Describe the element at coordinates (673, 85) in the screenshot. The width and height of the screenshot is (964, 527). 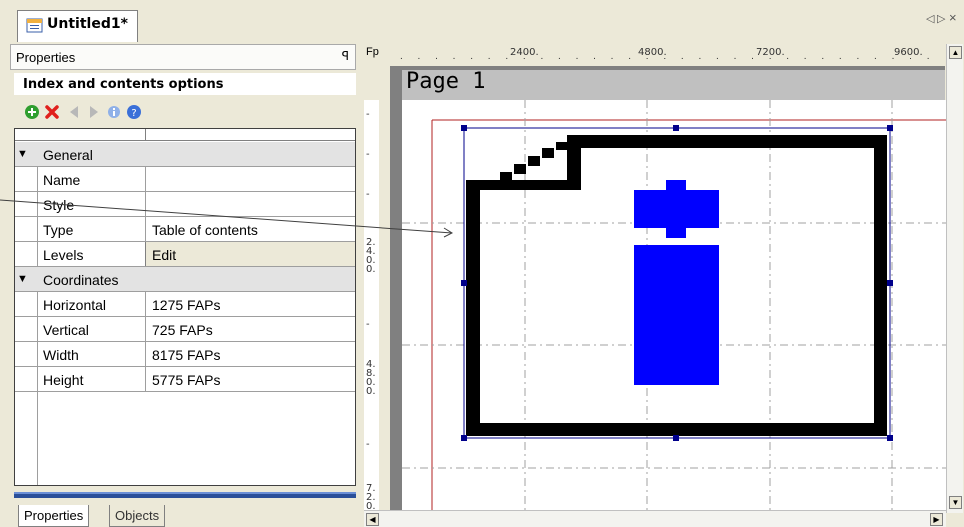
I see `page-title: Page 1` at that location.